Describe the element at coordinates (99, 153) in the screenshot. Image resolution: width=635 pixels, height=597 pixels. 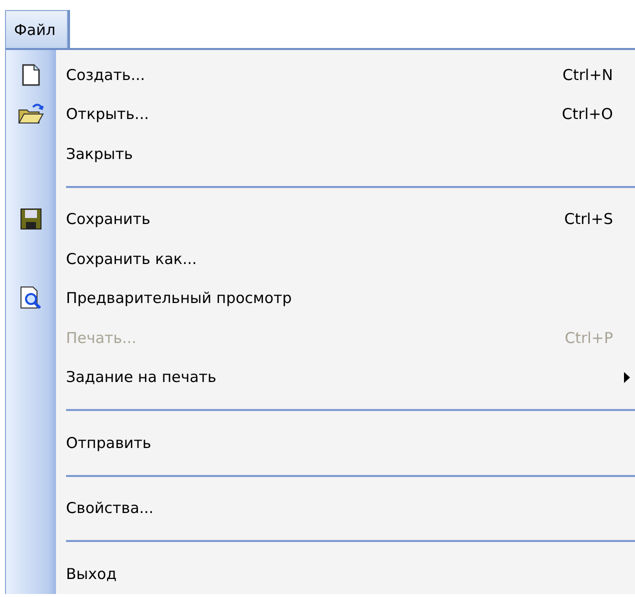
I see `menu-item-label: Закрыть` at that location.